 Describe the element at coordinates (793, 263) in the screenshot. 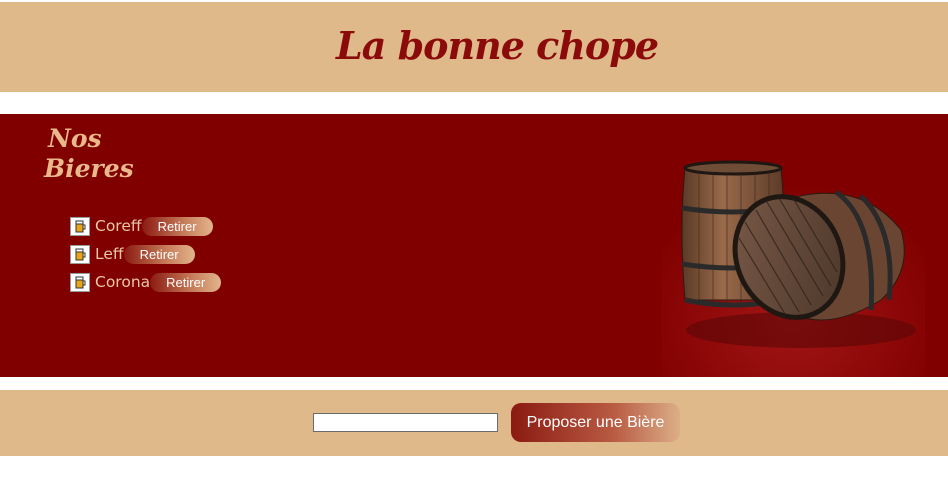

I see `wooden-barrels-image` at that location.